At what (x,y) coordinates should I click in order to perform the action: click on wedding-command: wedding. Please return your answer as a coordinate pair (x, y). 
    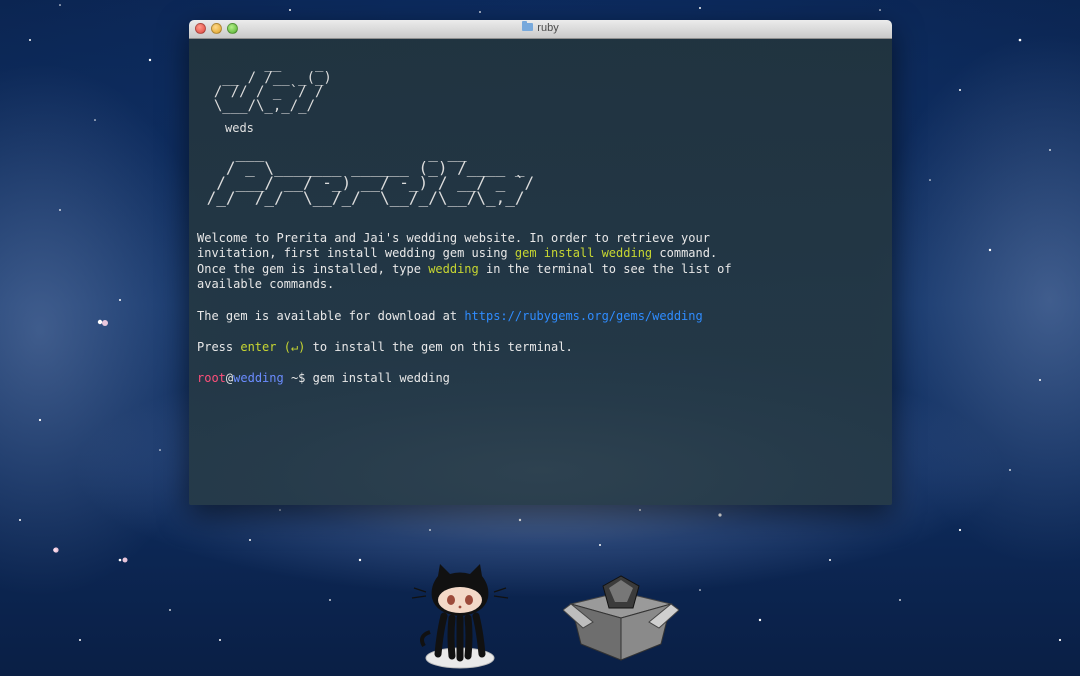
    Looking at the image, I should click on (453, 268).